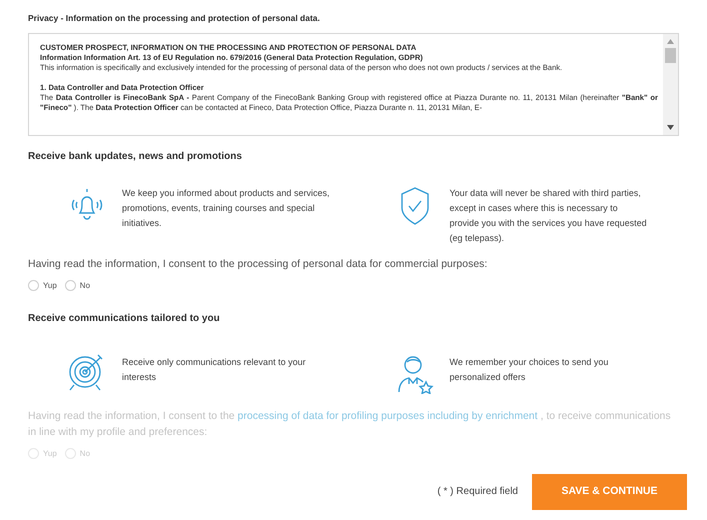  Describe the element at coordinates (258, 264) in the screenshot. I see `consent-text: Having read the information, I consent to the processing of personal data for commercial purposes:` at that location.